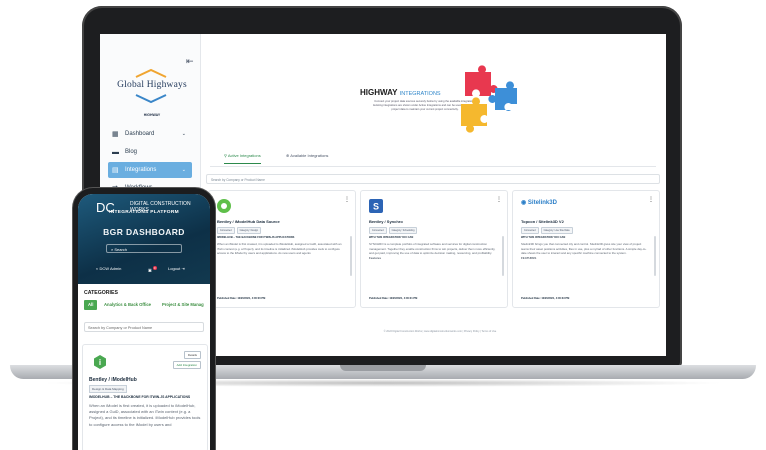 The width and height of the screenshot is (766, 450). What do you see at coordinates (176, 268) in the screenshot?
I see `logout-button: Logout ⇥` at bounding box center [176, 268].